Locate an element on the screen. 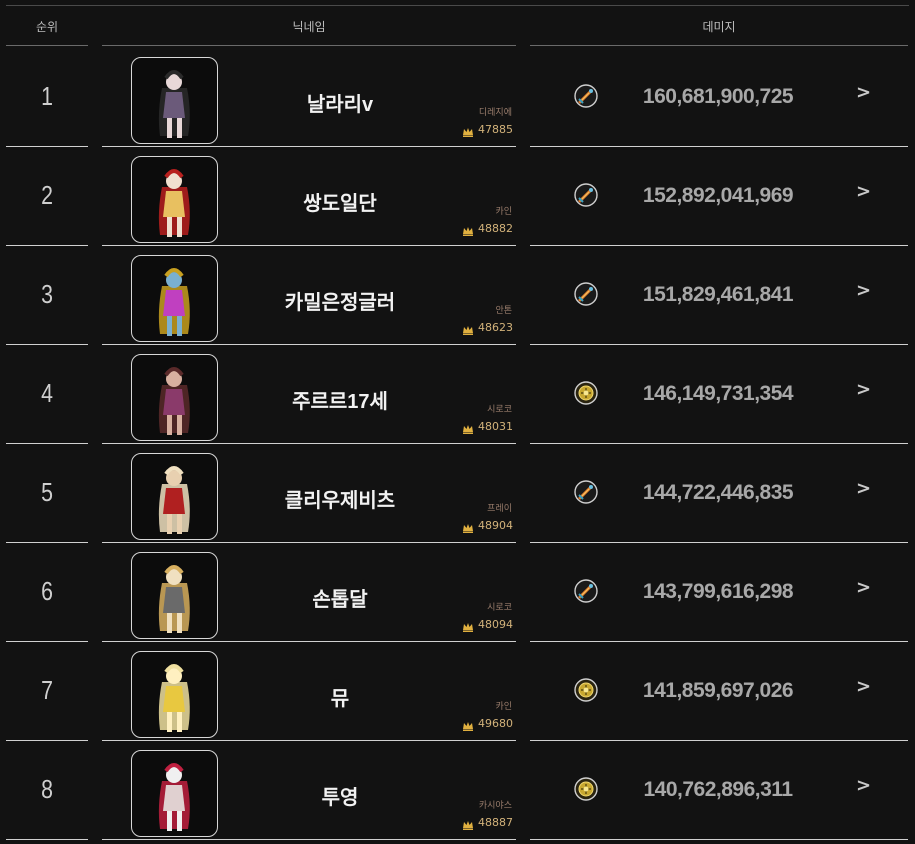 The image size is (915, 844). ranking-row: 2 쌍도일단카인 48882 152,892,041,969 > is located at coordinates (457, 196).